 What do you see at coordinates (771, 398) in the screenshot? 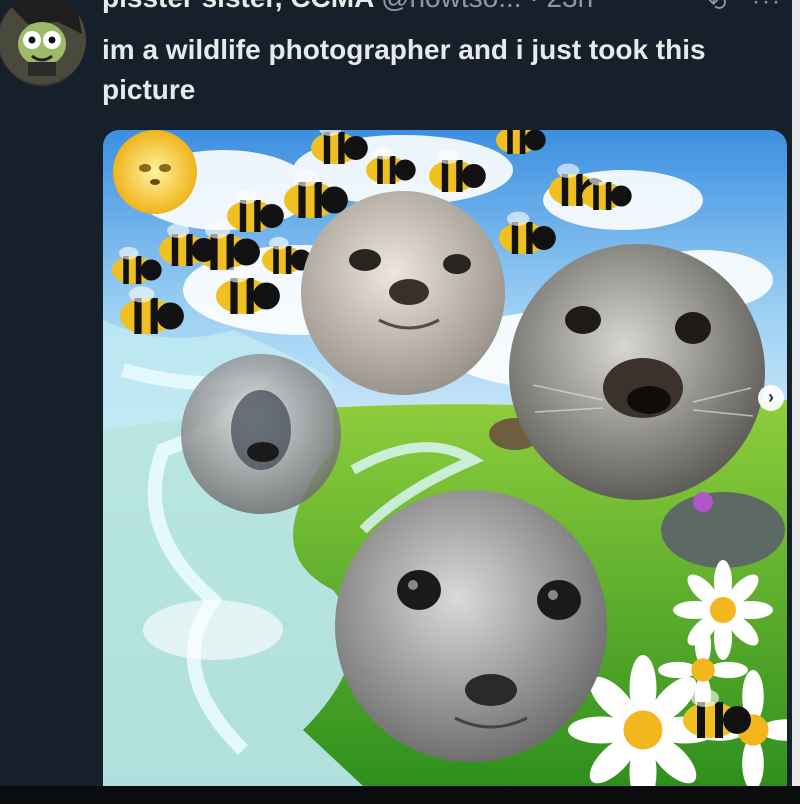
I see `next-image-button: ›` at bounding box center [771, 398].